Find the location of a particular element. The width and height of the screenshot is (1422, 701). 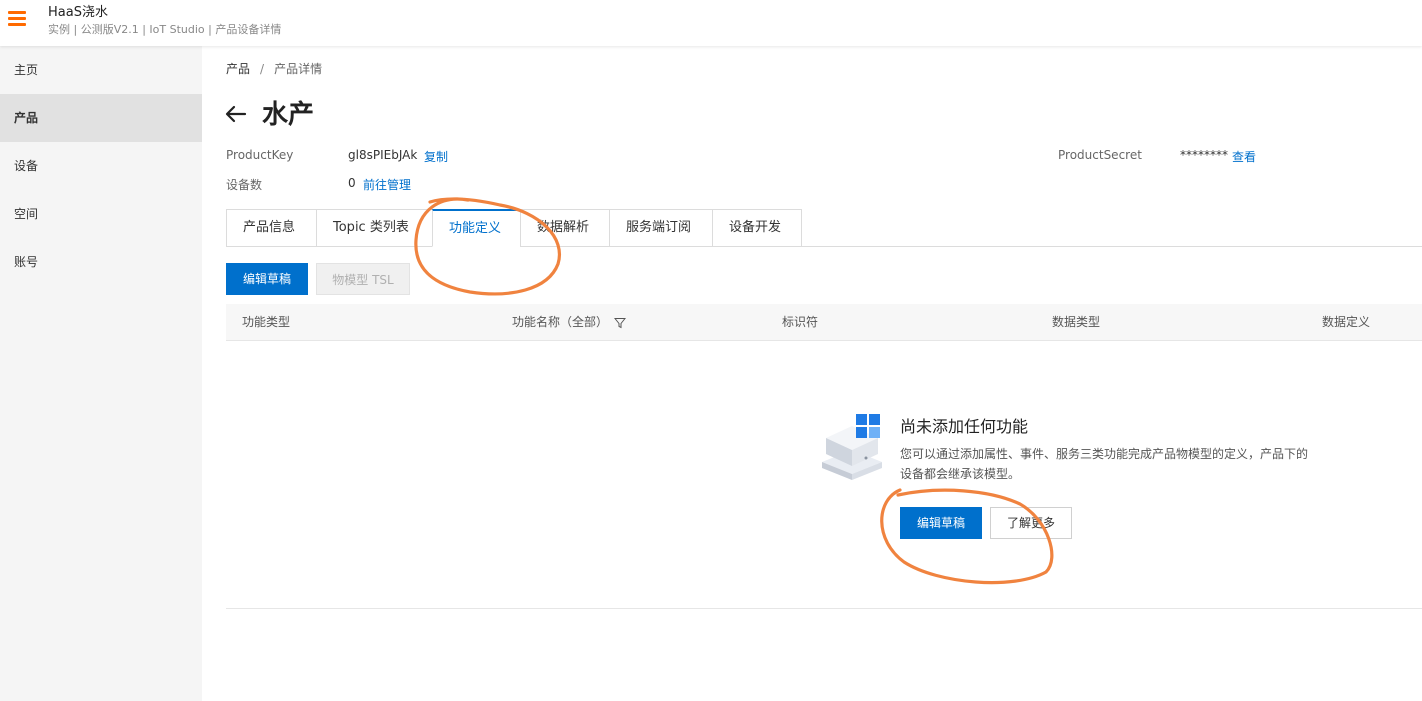

column-function-type: 功能类型 is located at coordinates (266, 322).